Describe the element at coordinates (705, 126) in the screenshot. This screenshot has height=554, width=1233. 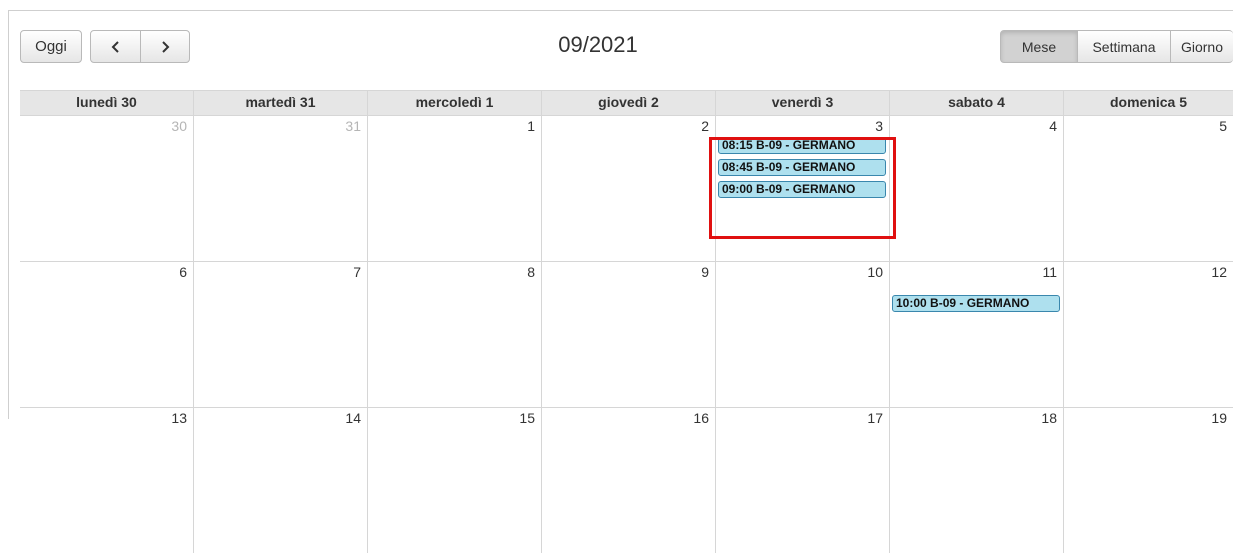
I see `day-number: 2` at that location.